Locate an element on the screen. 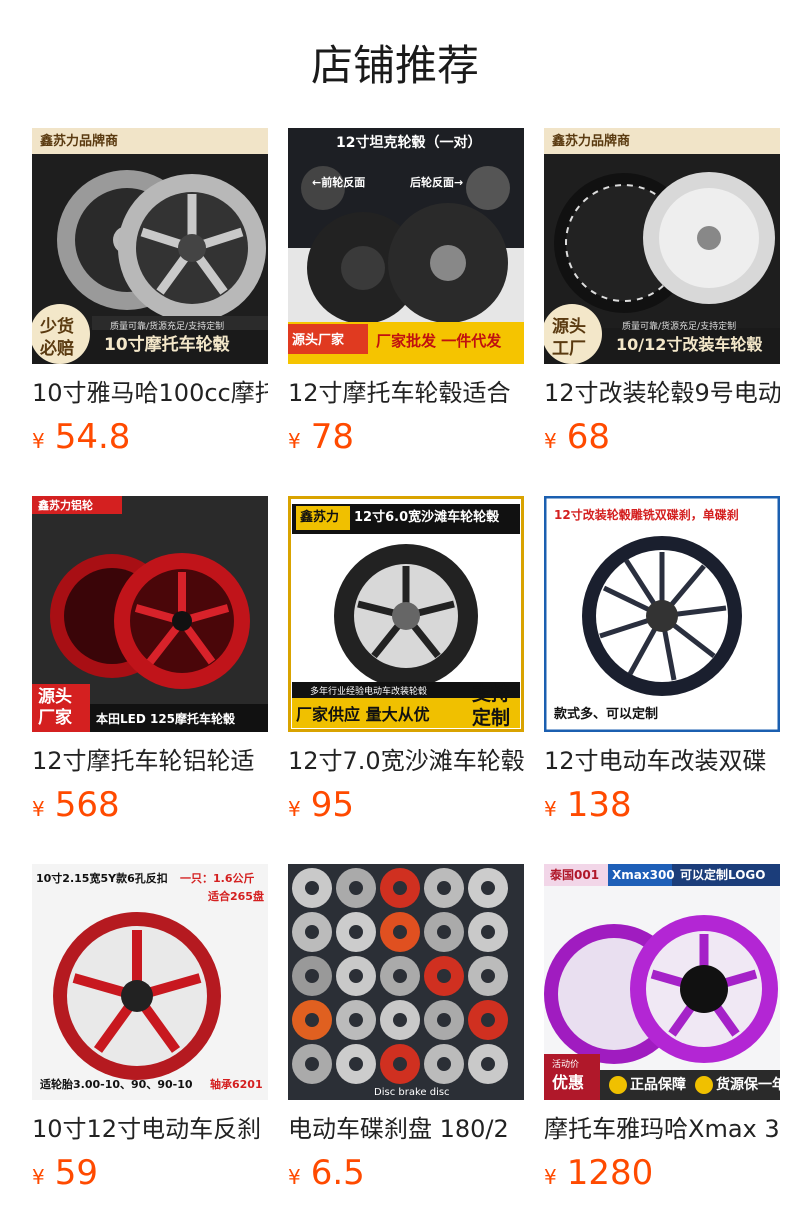 This screenshot has height=1232, width=790. image-caption: 12寸坦克轮毂（一对） is located at coordinates (409, 143).